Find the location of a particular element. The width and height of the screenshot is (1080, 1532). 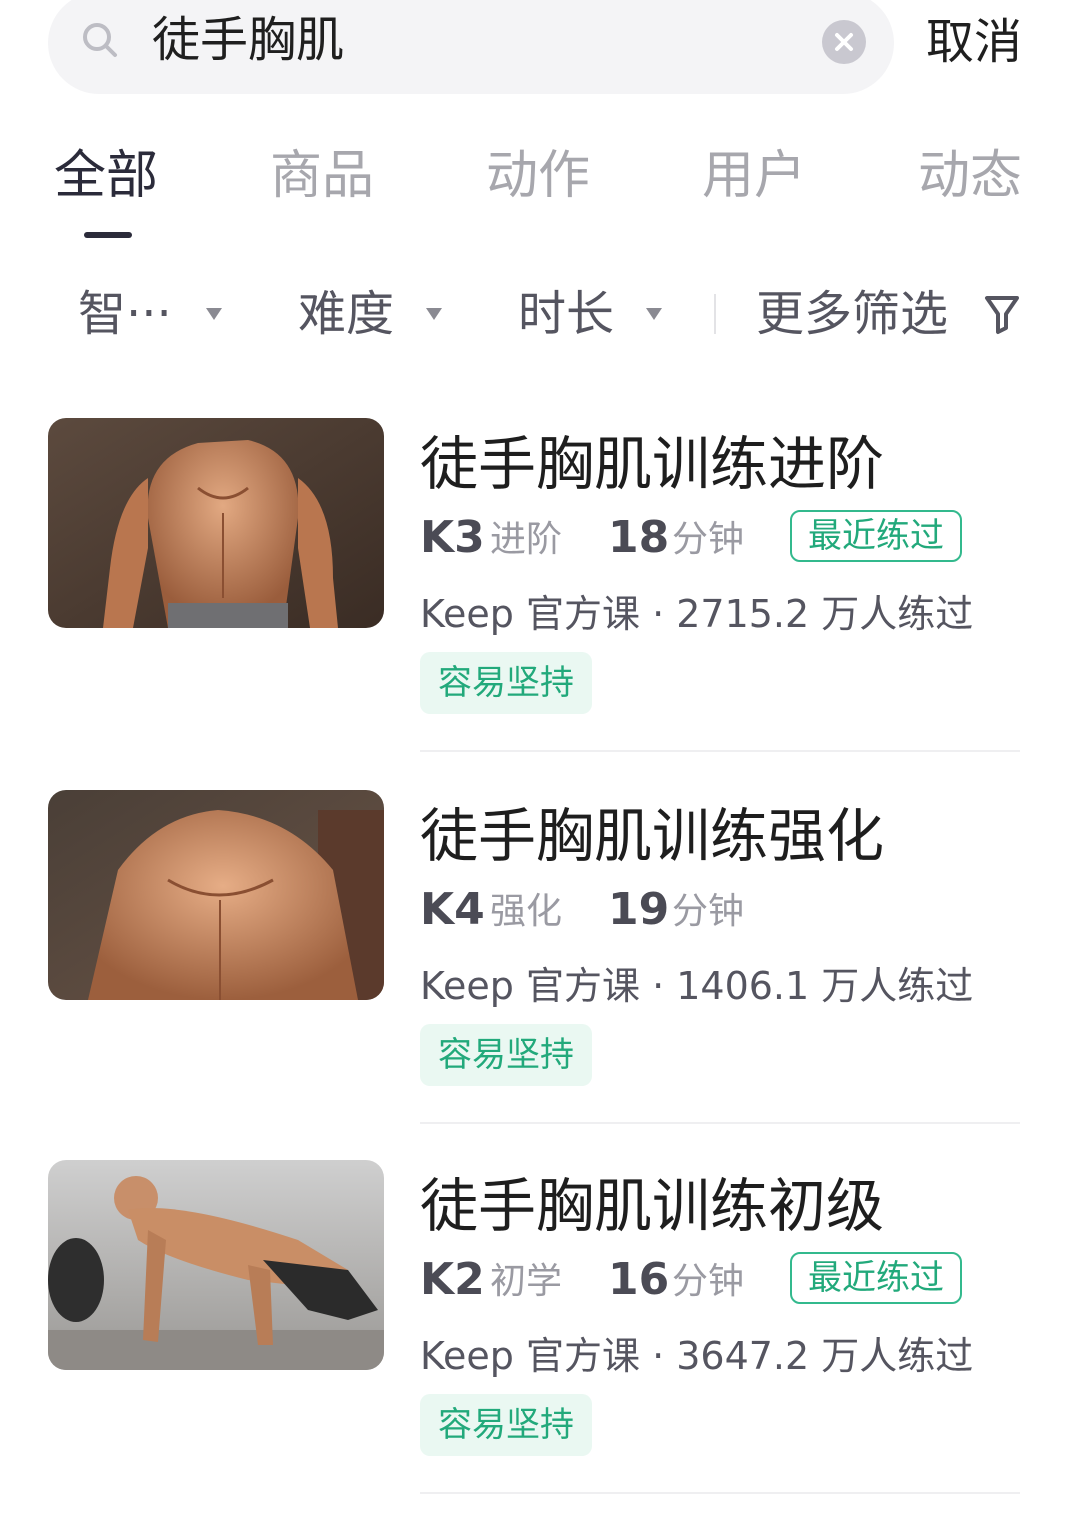

filter-divider is located at coordinates (715, 314).